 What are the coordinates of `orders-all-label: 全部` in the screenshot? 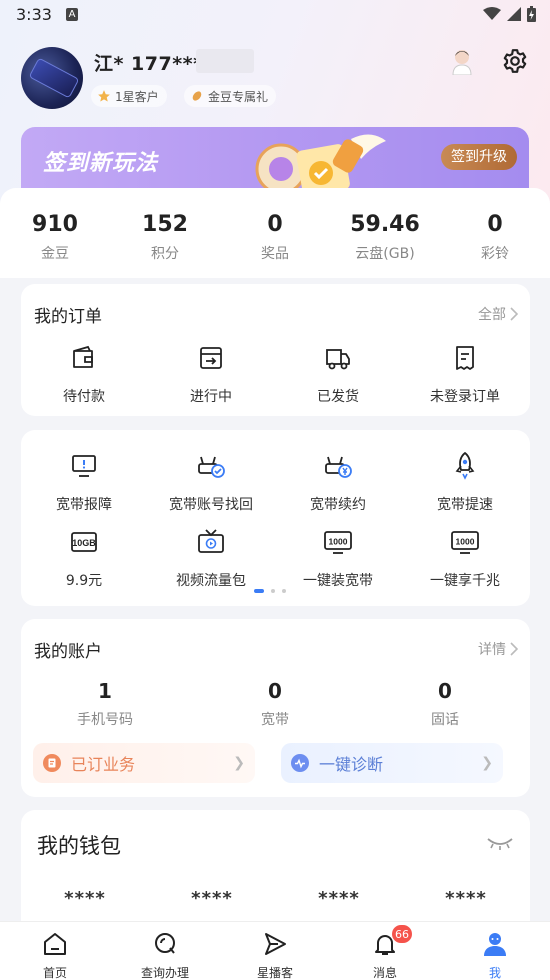 It's located at (492, 315).